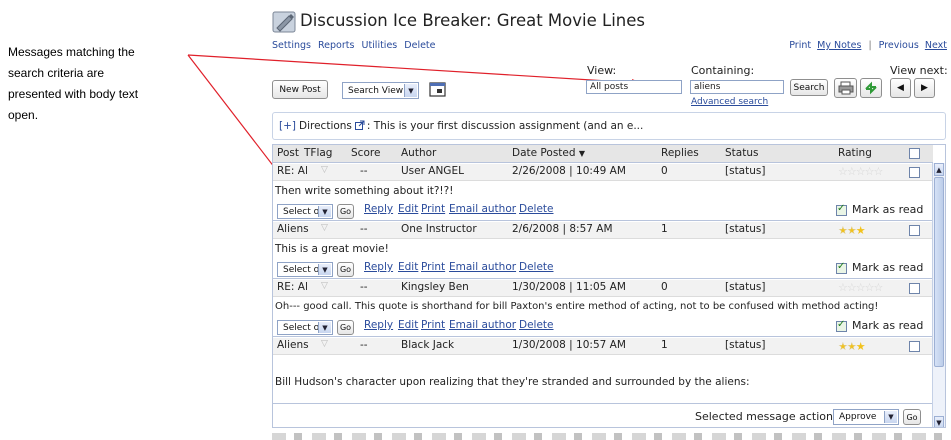 The width and height of the screenshot is (951, 440). Describe the element at coordinates (428, 345) in the screenshot. I see `author: Black Jack` at that location.